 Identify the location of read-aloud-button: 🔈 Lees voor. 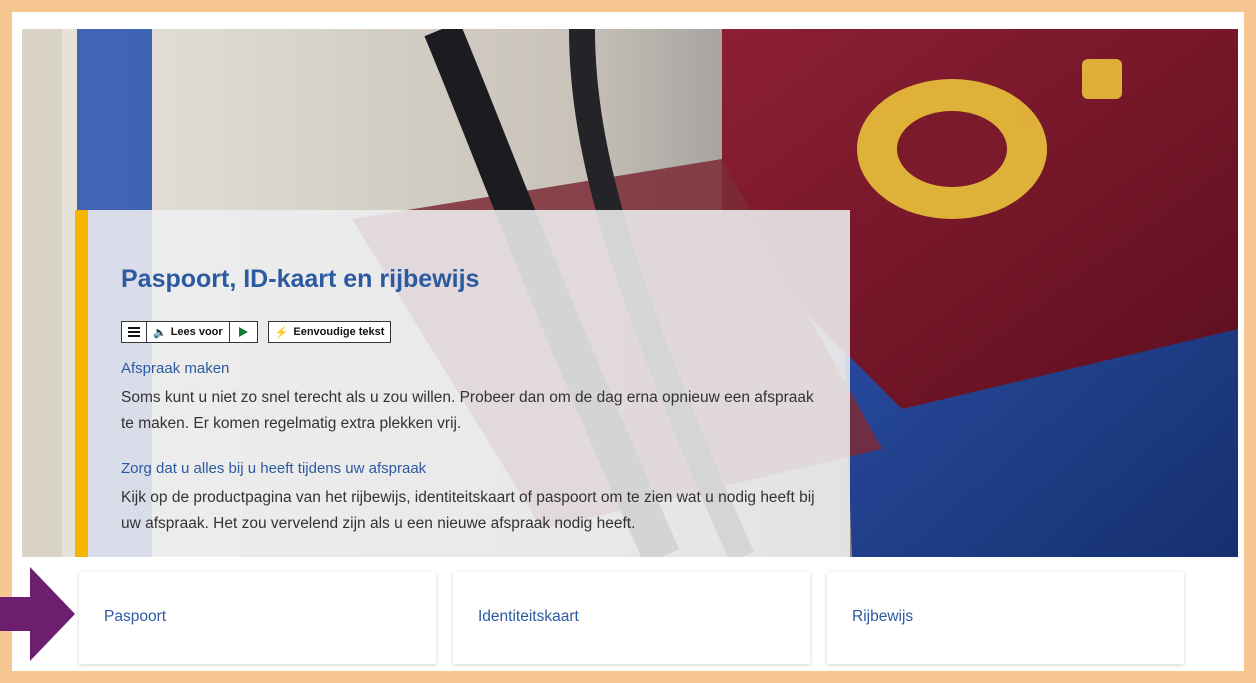
(188, 332).